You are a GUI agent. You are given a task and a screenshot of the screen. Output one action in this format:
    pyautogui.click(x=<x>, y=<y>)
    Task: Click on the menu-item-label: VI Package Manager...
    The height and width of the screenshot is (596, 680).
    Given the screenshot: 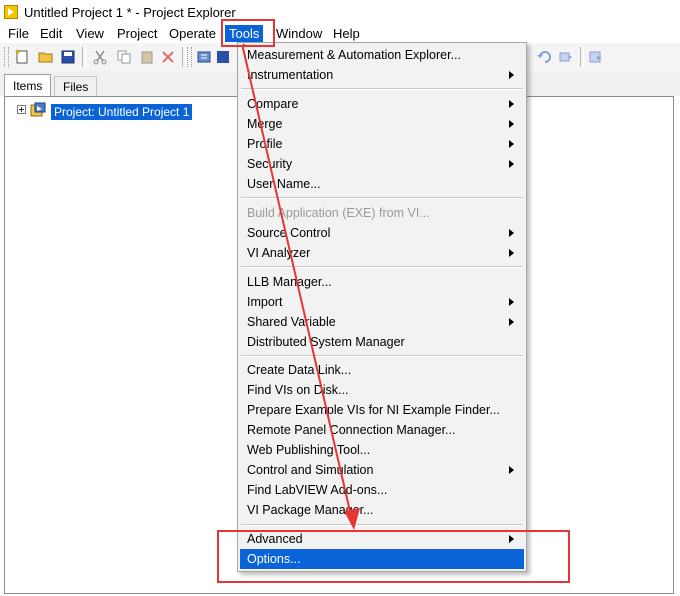 What is the action you would take?
    pyautogui.click(x=310, y=510)
    